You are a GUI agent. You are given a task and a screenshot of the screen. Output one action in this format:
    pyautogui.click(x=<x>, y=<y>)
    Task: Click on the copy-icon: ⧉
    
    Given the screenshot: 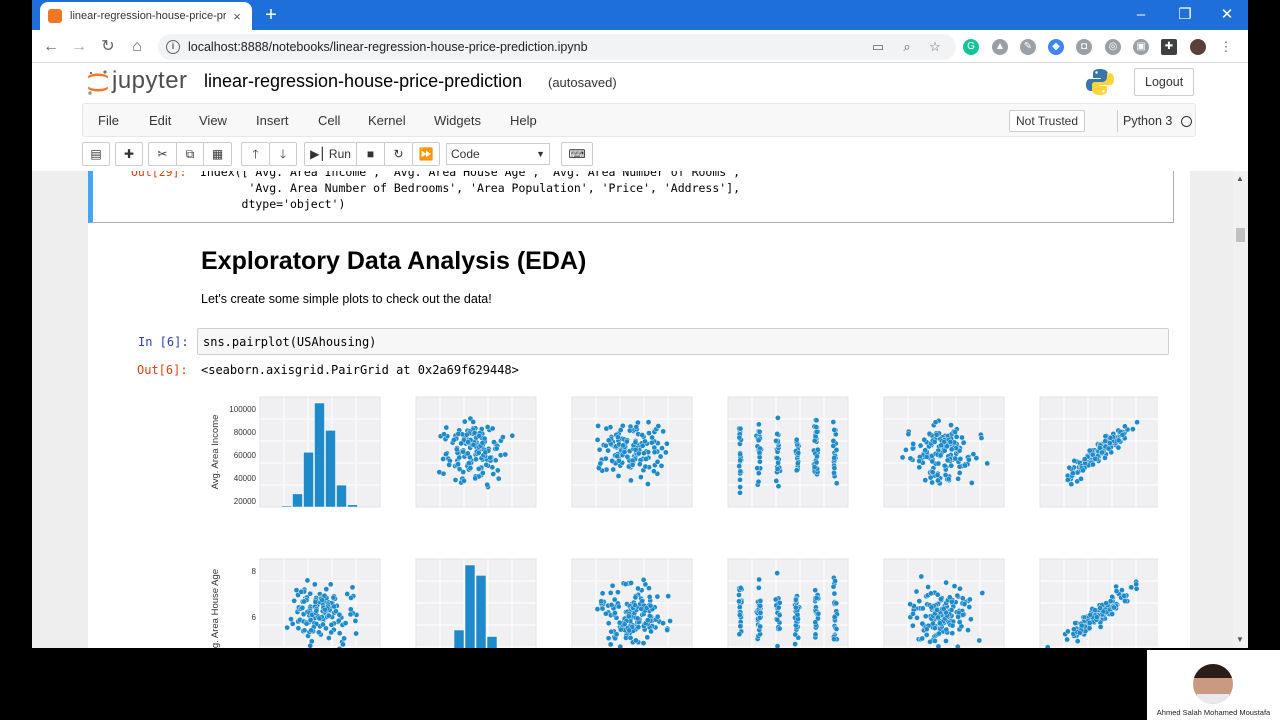 What is the action you would take?
    pyautogui.click(x=190, y=154)
    